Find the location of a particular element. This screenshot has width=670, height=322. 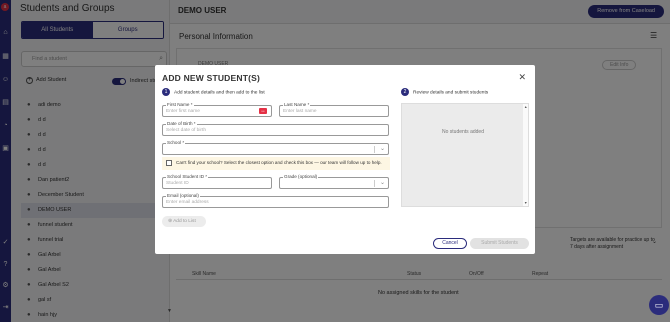

step-2: 2 Review details and submit students is located at coordinates (444, 92).